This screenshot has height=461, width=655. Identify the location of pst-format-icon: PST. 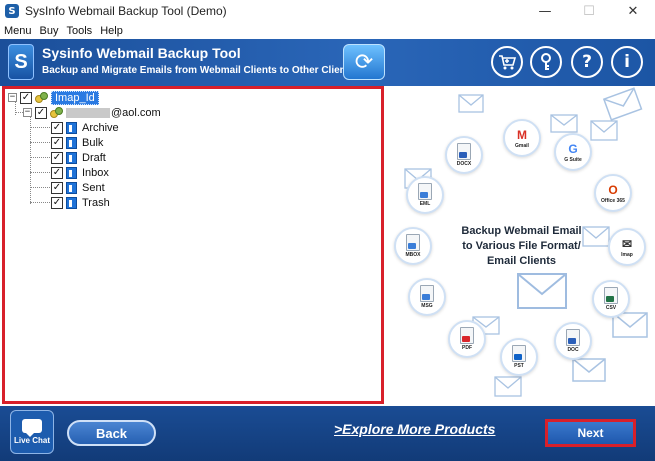
(519, 357).